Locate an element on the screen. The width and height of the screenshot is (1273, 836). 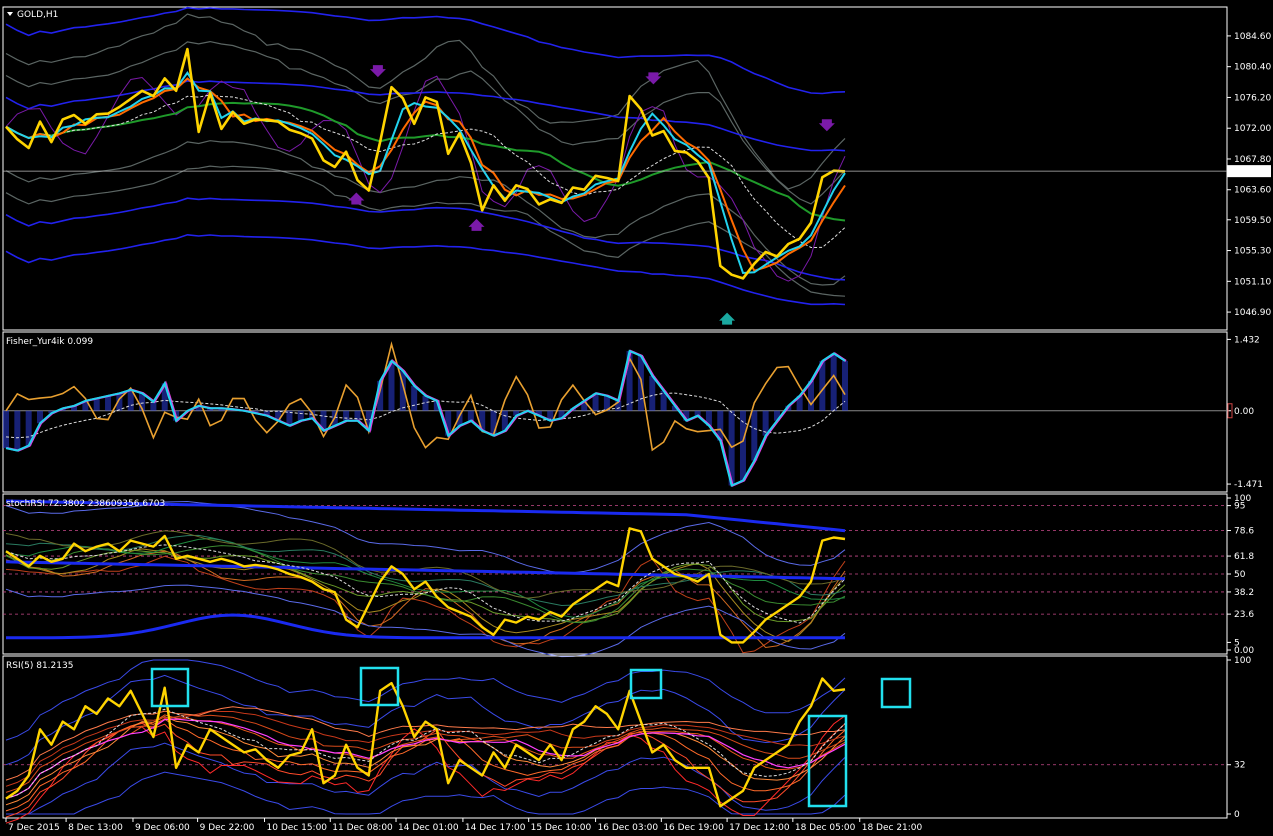
stoch-tick-label: 0.00 is located at coordinates (1244, 651).